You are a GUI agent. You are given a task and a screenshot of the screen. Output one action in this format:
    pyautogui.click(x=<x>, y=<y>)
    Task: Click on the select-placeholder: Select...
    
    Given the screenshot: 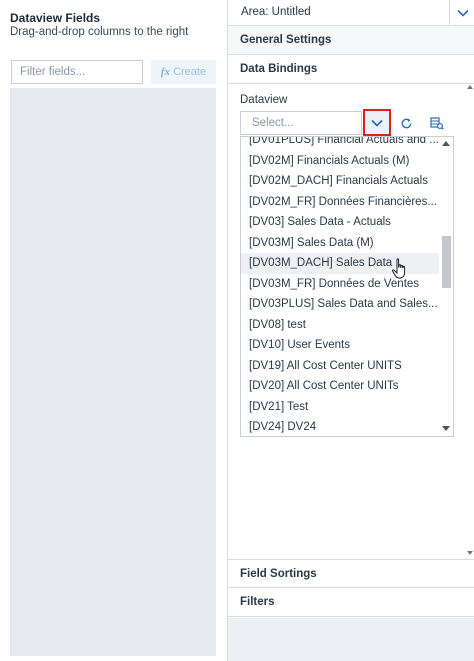 What is the action you would take?
    pyautogui.click(x=273, y=123)
    